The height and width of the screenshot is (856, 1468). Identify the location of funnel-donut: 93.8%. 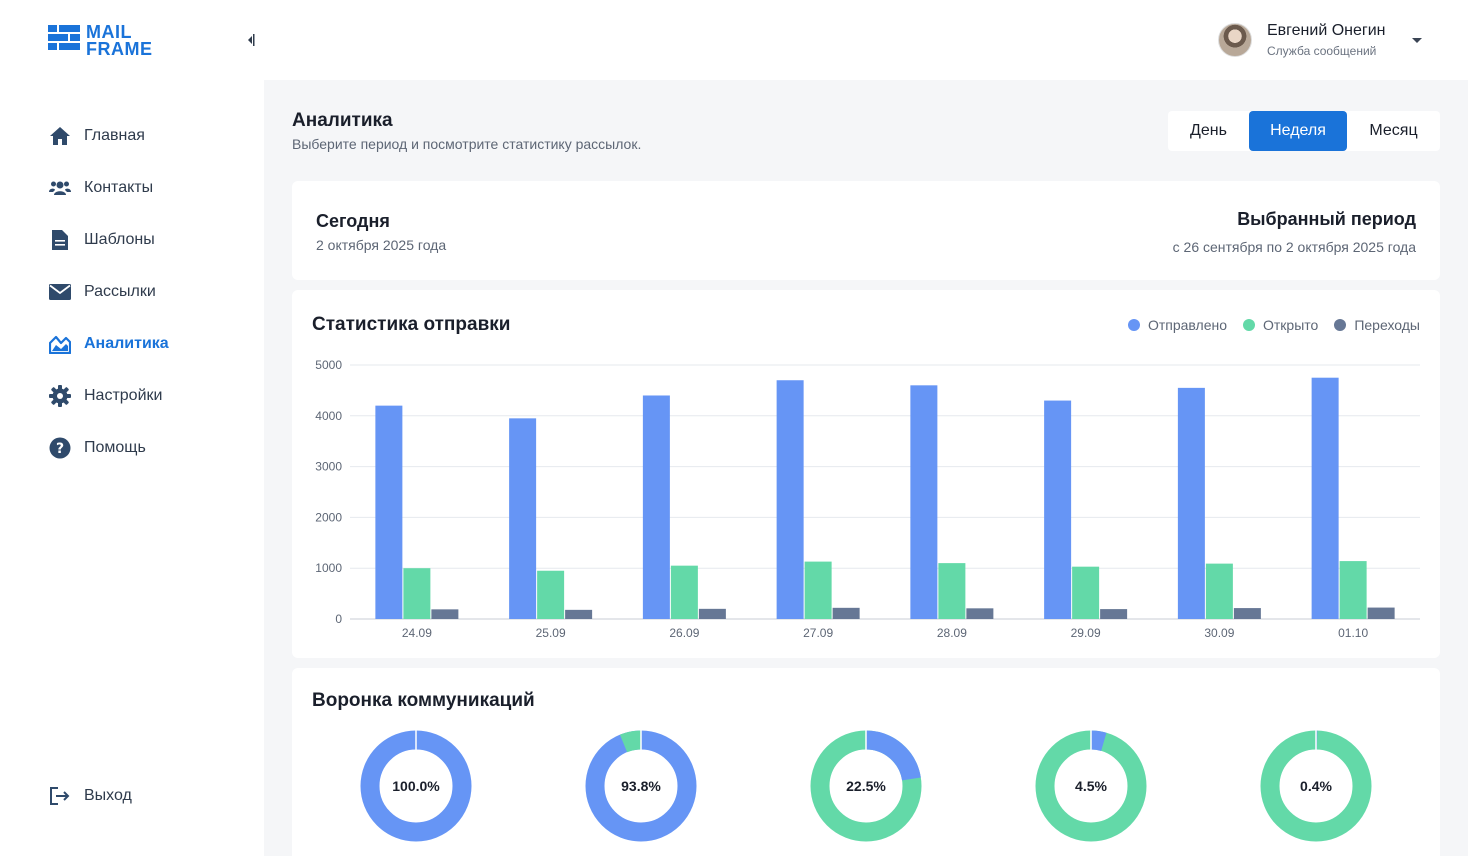
(641, 786).